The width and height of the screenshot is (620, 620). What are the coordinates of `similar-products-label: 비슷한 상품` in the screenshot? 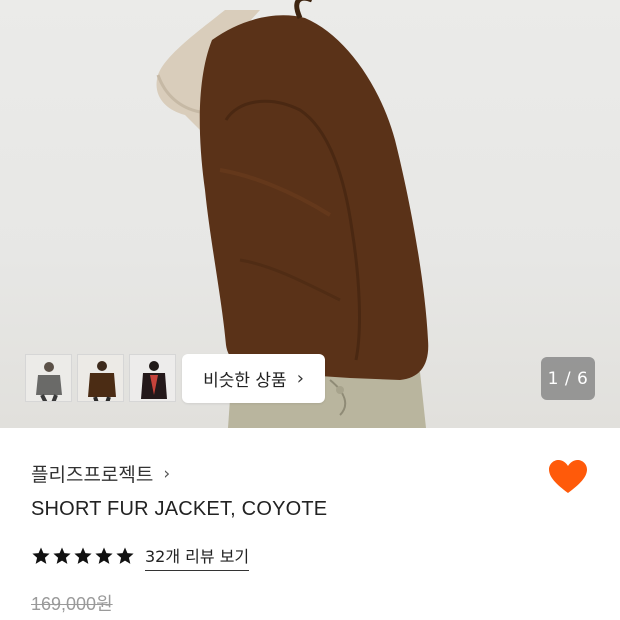 It's located at (245, 381).